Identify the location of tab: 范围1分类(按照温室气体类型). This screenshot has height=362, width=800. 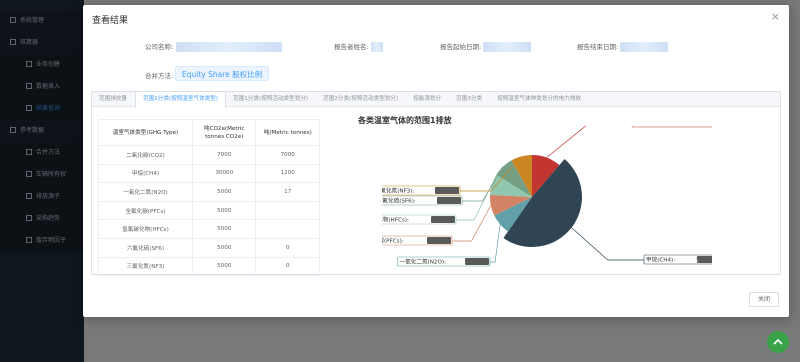
(180, 100).